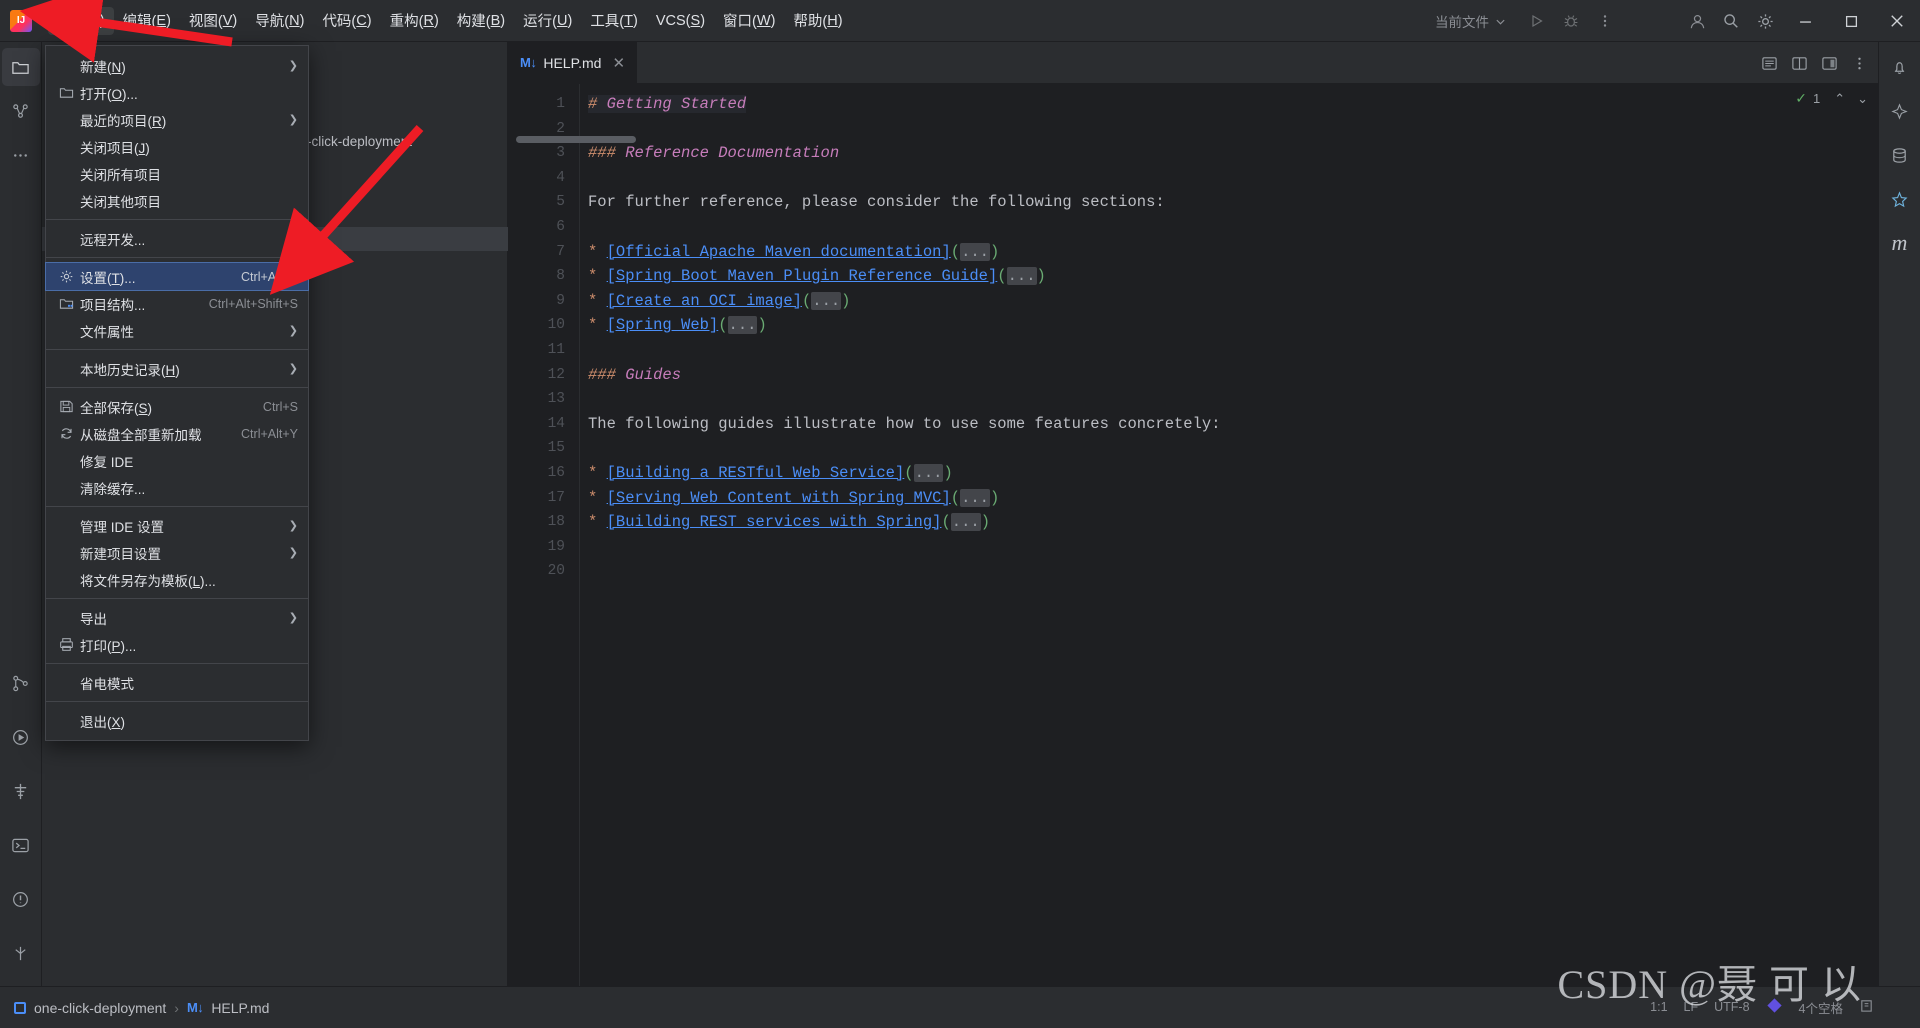  What do you see at coordinates (177, 173) in the screenshot?
I see `menu-item-关闭所有项目: 关闭所有项目` at bounding box center [177, 173].